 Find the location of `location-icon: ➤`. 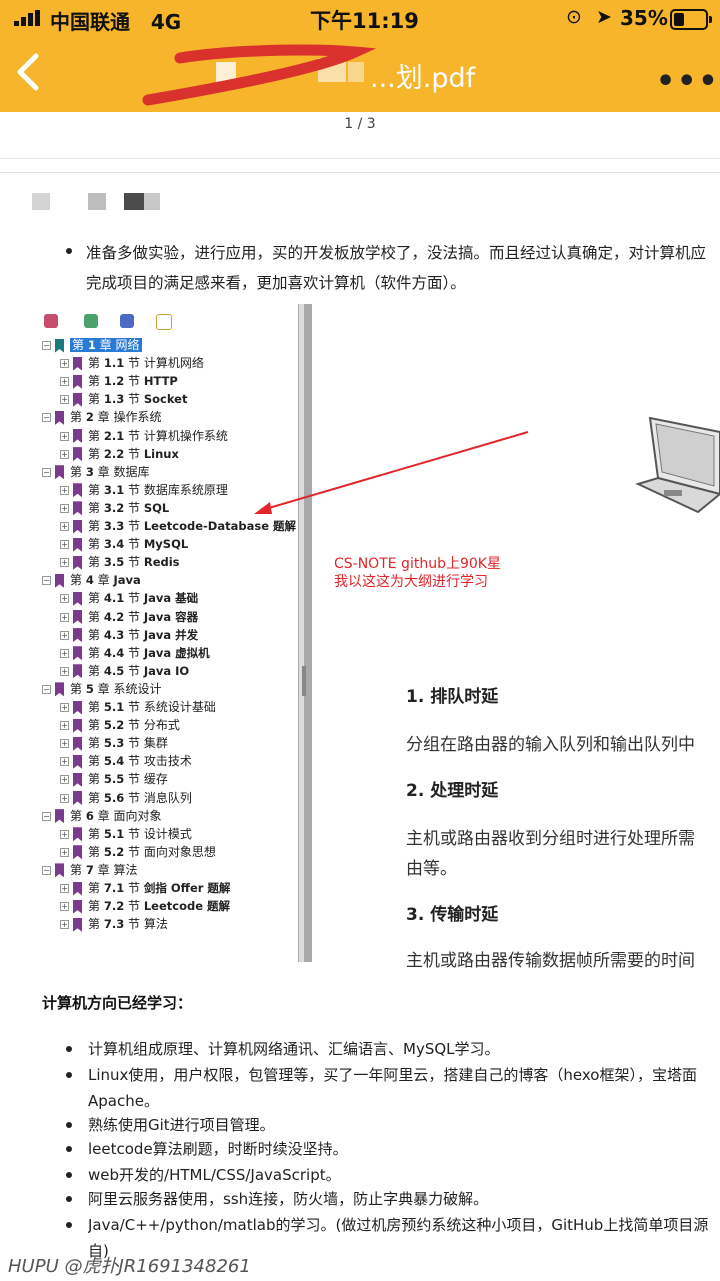

location-icon: ➤ is located at coordinates (604, 17).